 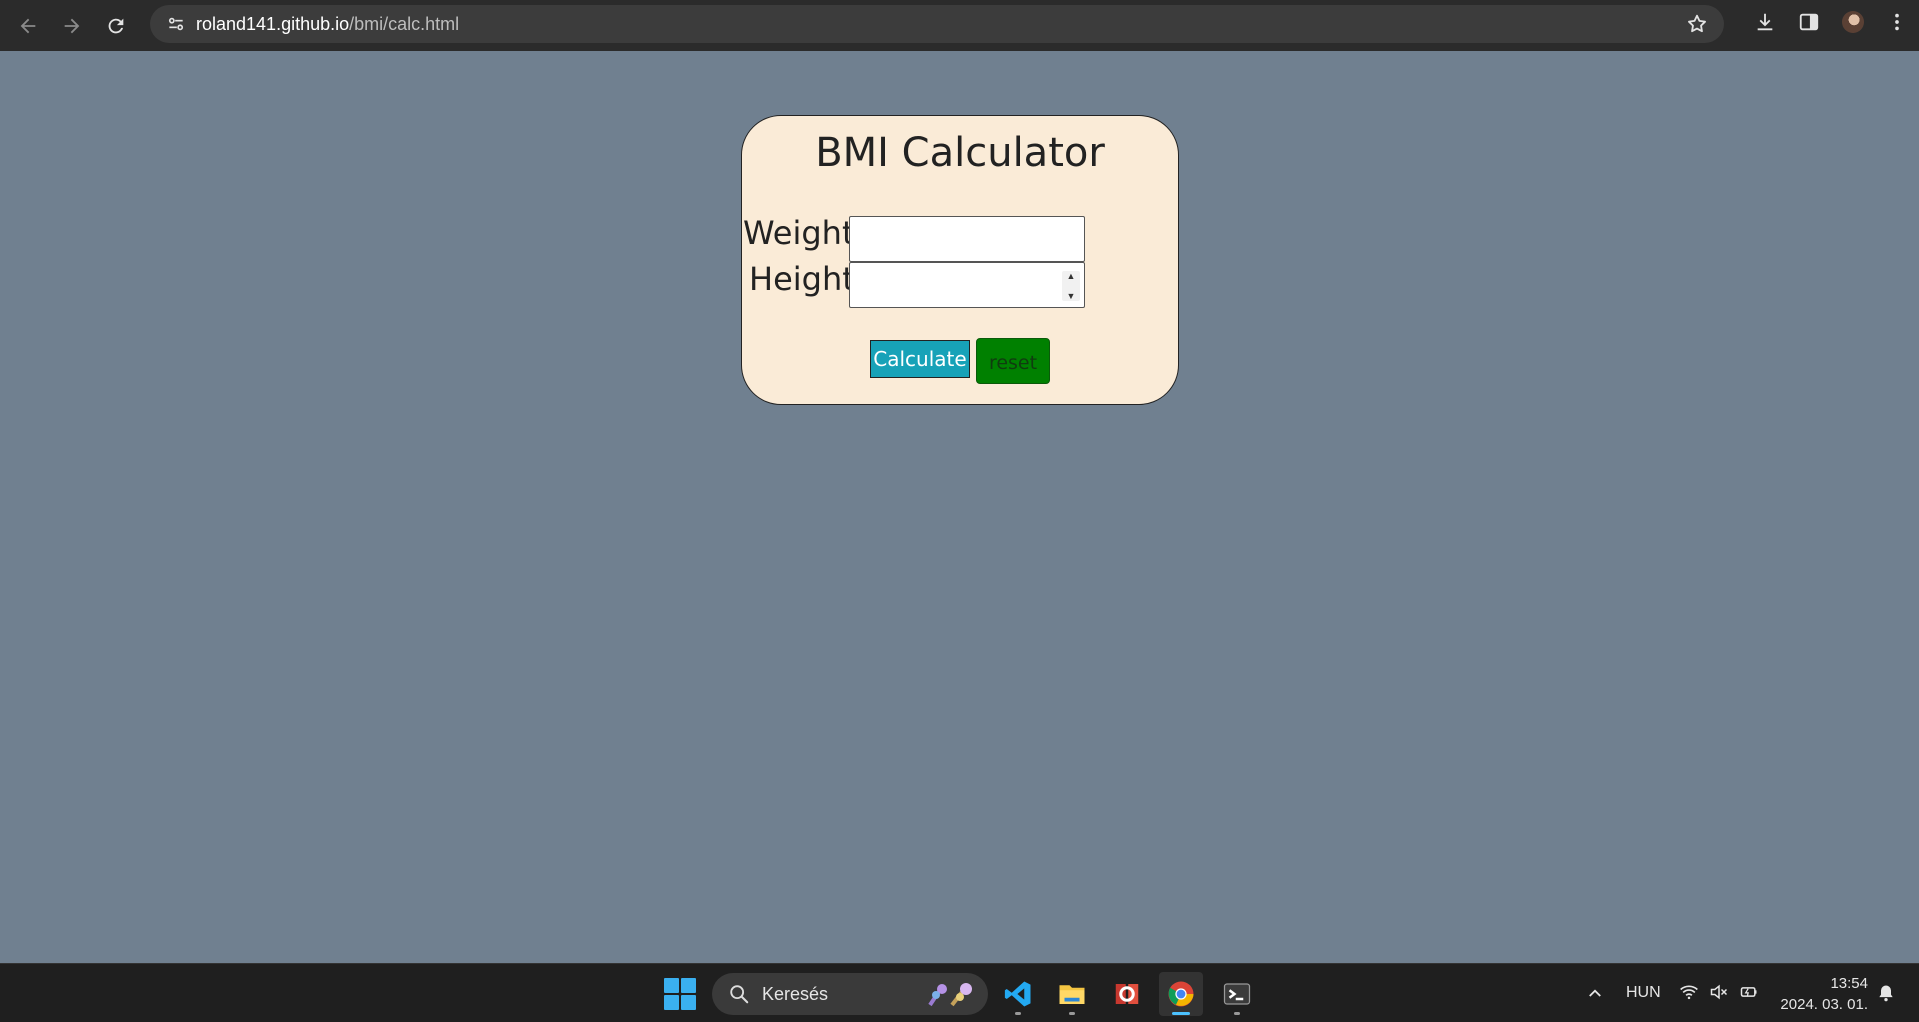 I want to click on language-indicator: HUN, so click(x=1643, y=993).